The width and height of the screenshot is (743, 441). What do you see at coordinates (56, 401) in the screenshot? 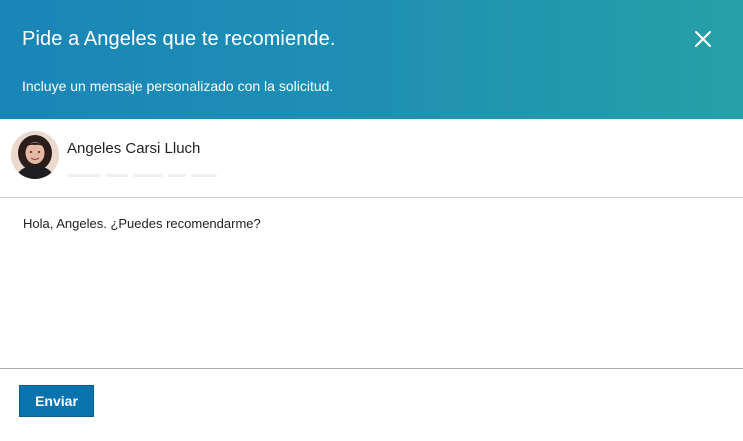
I see `send-button: Enviar` at bounding box center [56, 401].